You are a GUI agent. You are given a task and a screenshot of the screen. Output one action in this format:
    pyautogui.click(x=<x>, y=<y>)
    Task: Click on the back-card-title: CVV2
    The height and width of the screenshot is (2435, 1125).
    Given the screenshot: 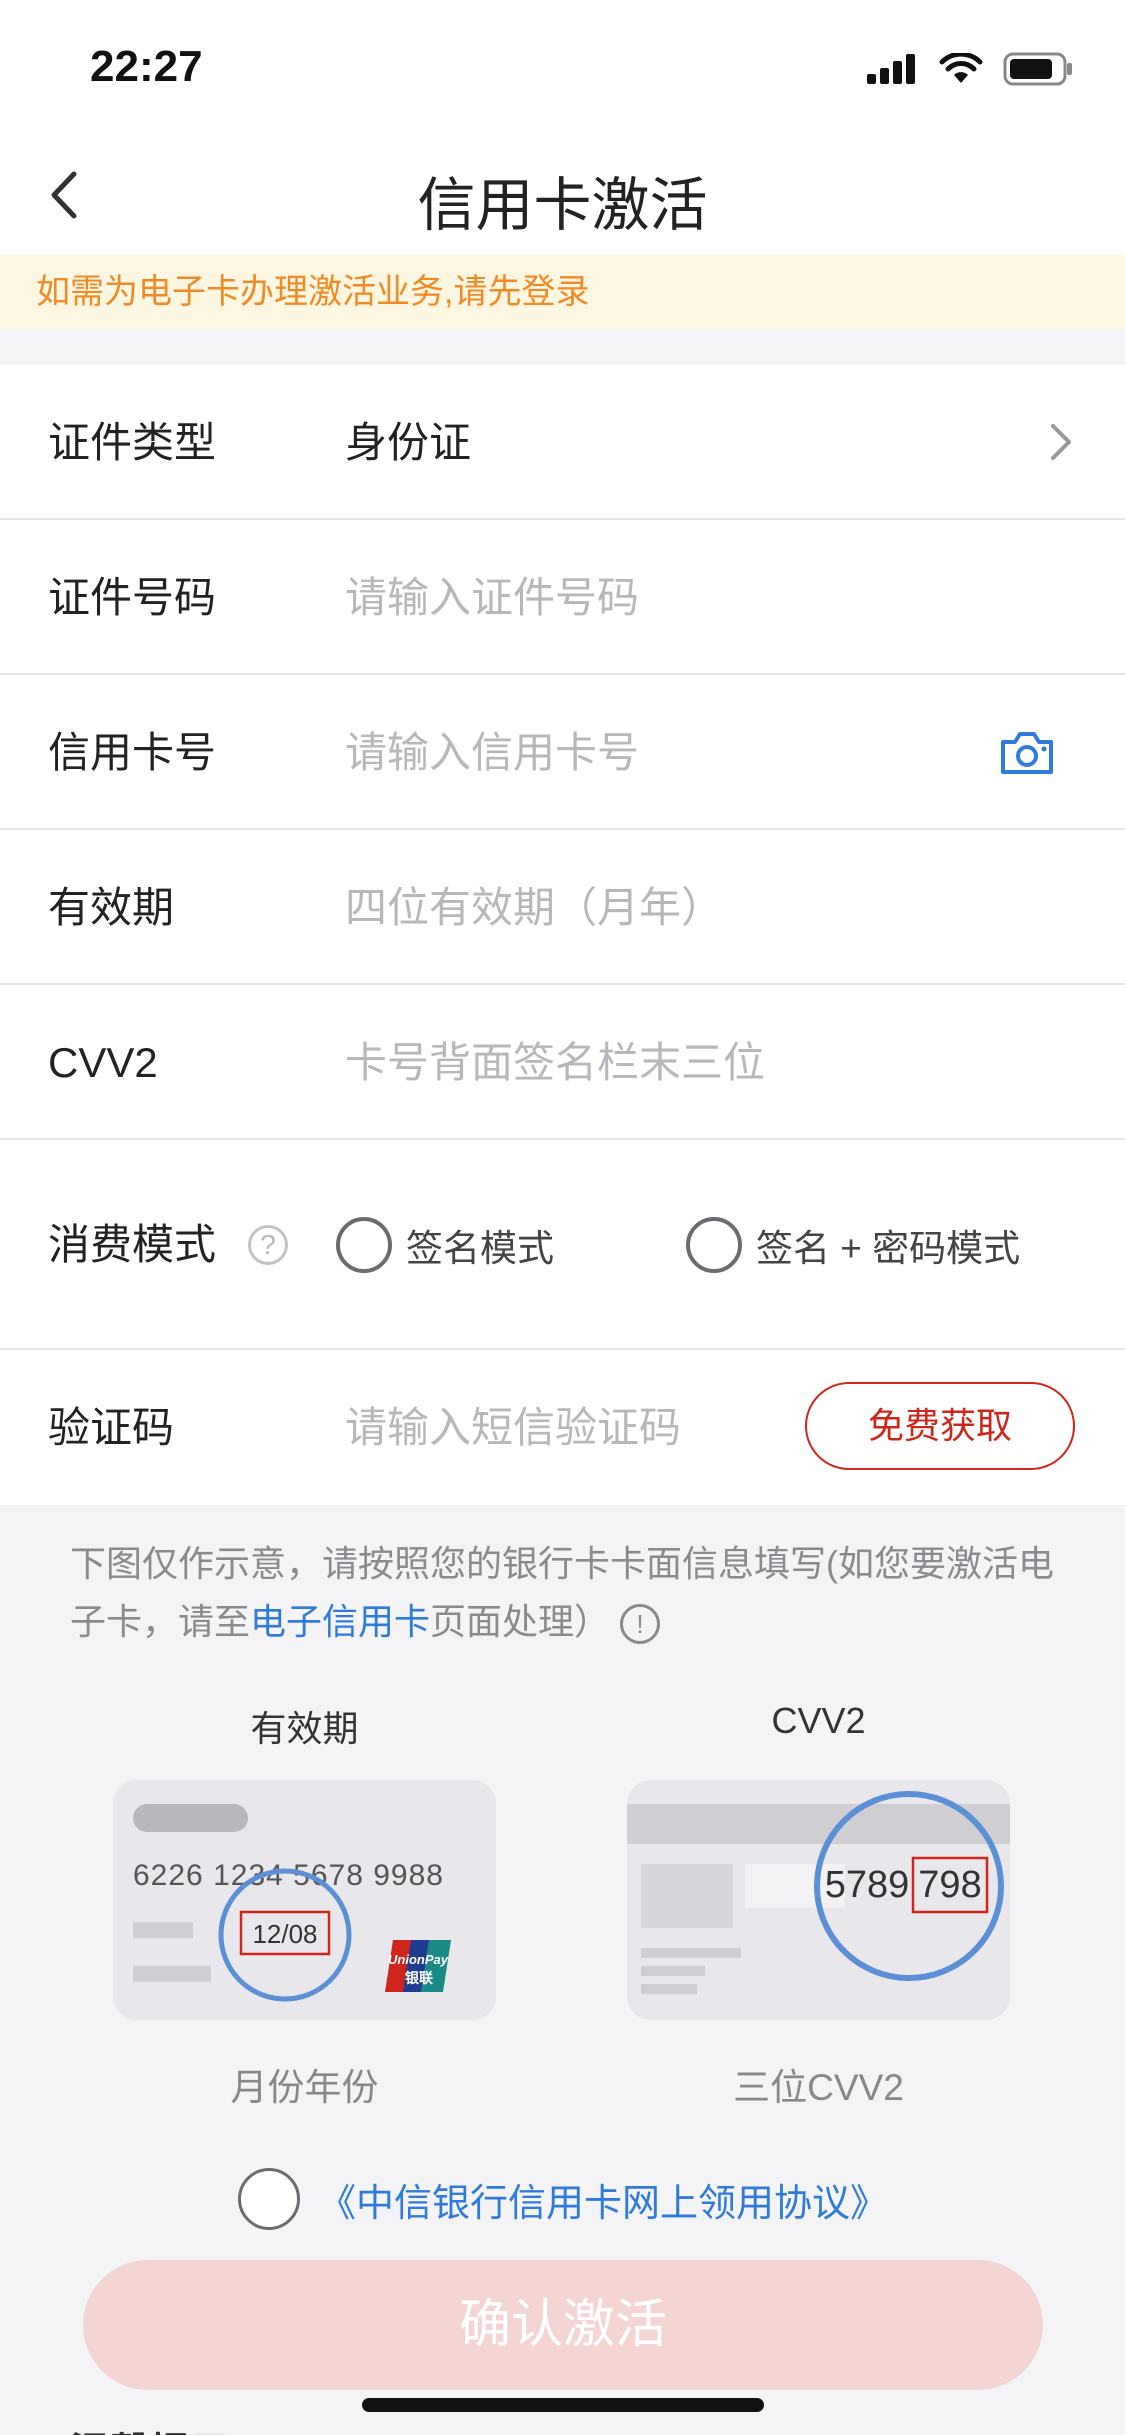 What is the action you would take?
    pyautogui.click(x=818, y=1720)
    